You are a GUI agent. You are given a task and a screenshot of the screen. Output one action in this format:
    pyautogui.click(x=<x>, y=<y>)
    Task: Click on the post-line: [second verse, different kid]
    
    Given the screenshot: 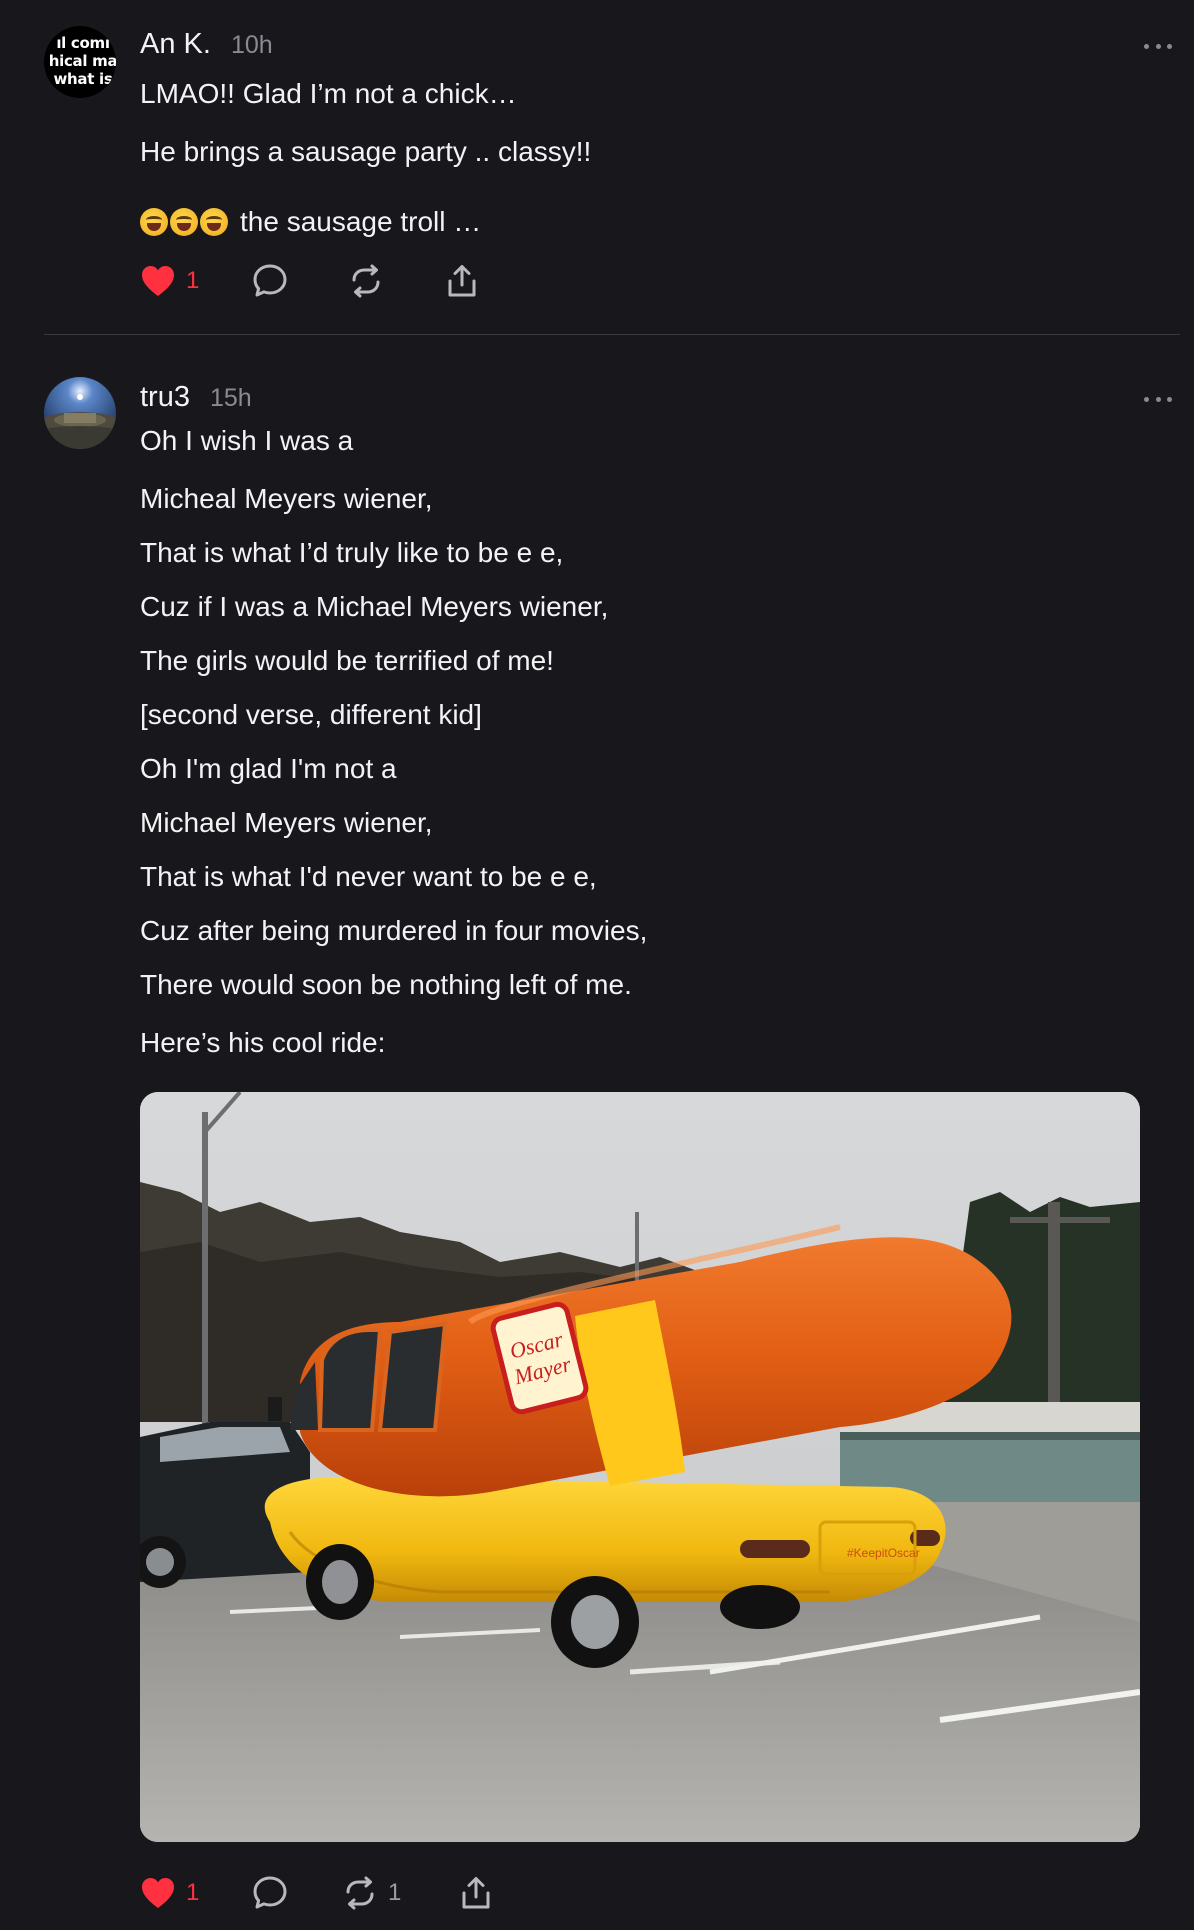 What is the action you would take?
    pyautogui.click(x=311, y=714)
    